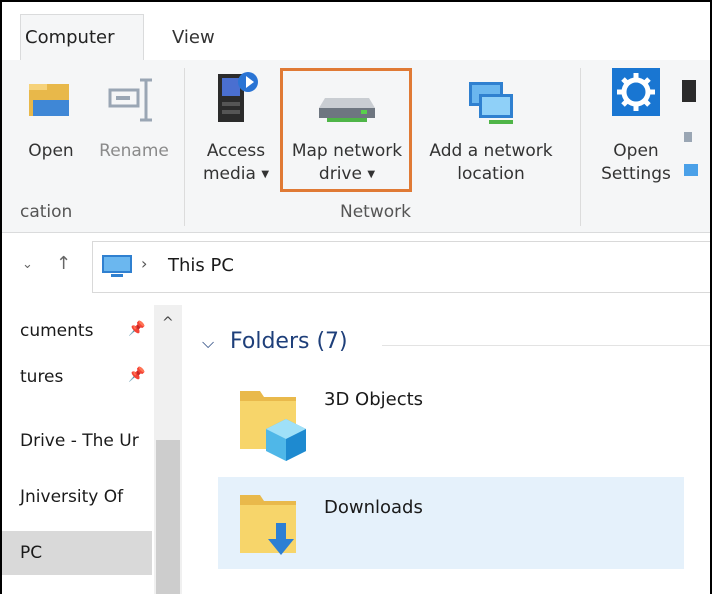 The height and width of the screenshot is (594, 712). What do you see at coordinates (636, 163) in the screenshot?
I see `open-settings-label: Open Settings` at bounding box center [636, 163].